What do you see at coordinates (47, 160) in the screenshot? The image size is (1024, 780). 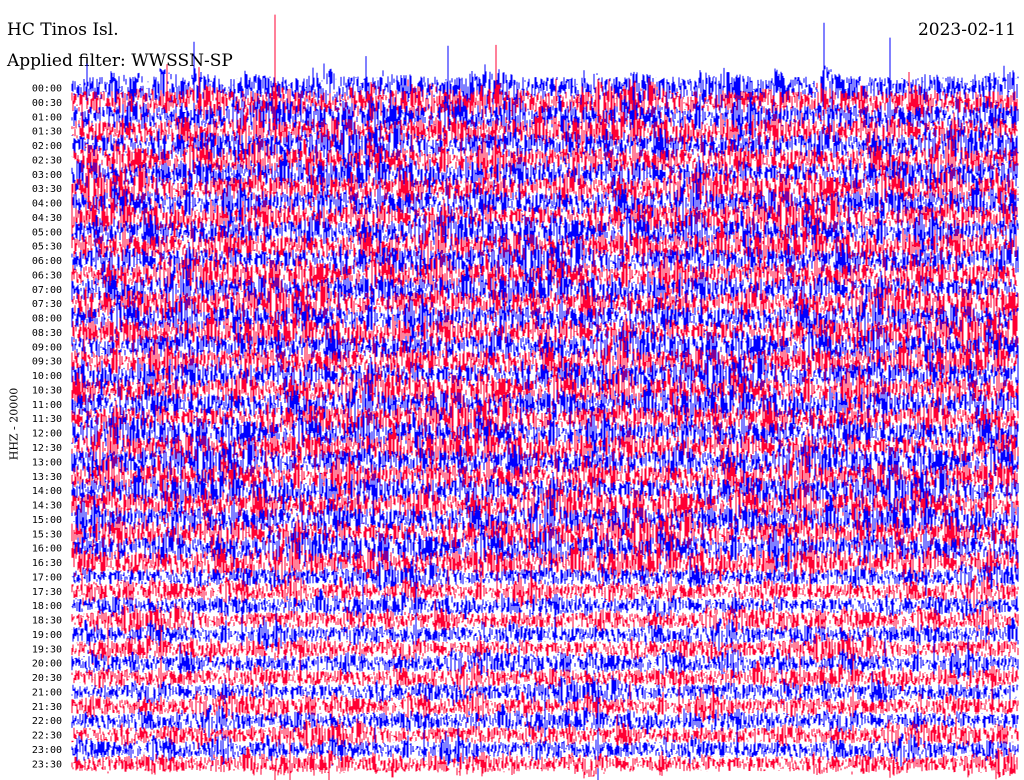 I see `time-label: 02:30` at bounding box center [47, 160].